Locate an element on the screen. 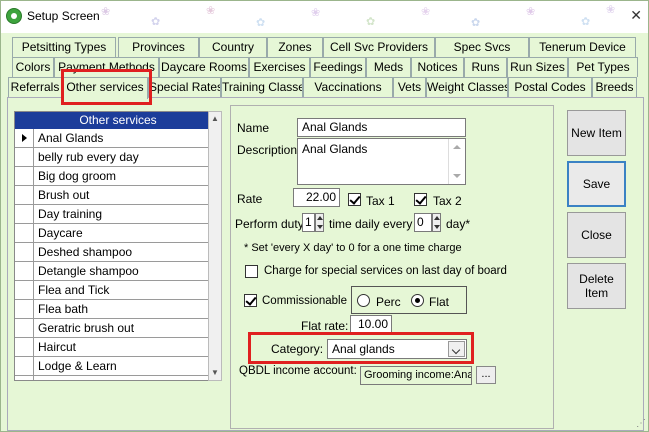 Image resolution: width=649 pixels, height=432 pixels. tax2-label: Tax 2 is located at coordinates (447, 201).